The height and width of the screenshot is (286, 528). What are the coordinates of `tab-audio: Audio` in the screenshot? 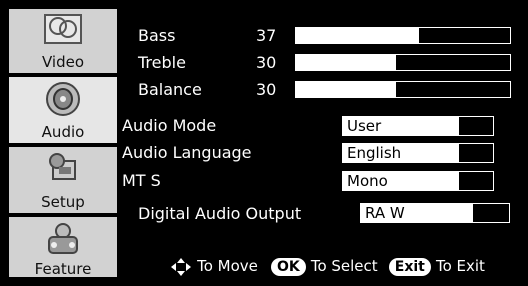 It's located at (63, 110).